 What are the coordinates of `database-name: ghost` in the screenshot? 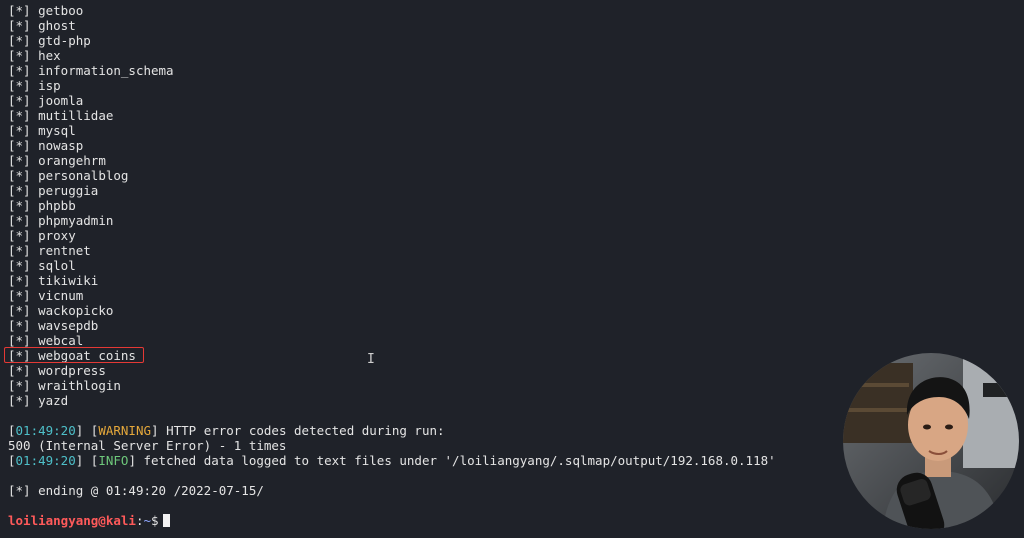 It's located at (57, 25).